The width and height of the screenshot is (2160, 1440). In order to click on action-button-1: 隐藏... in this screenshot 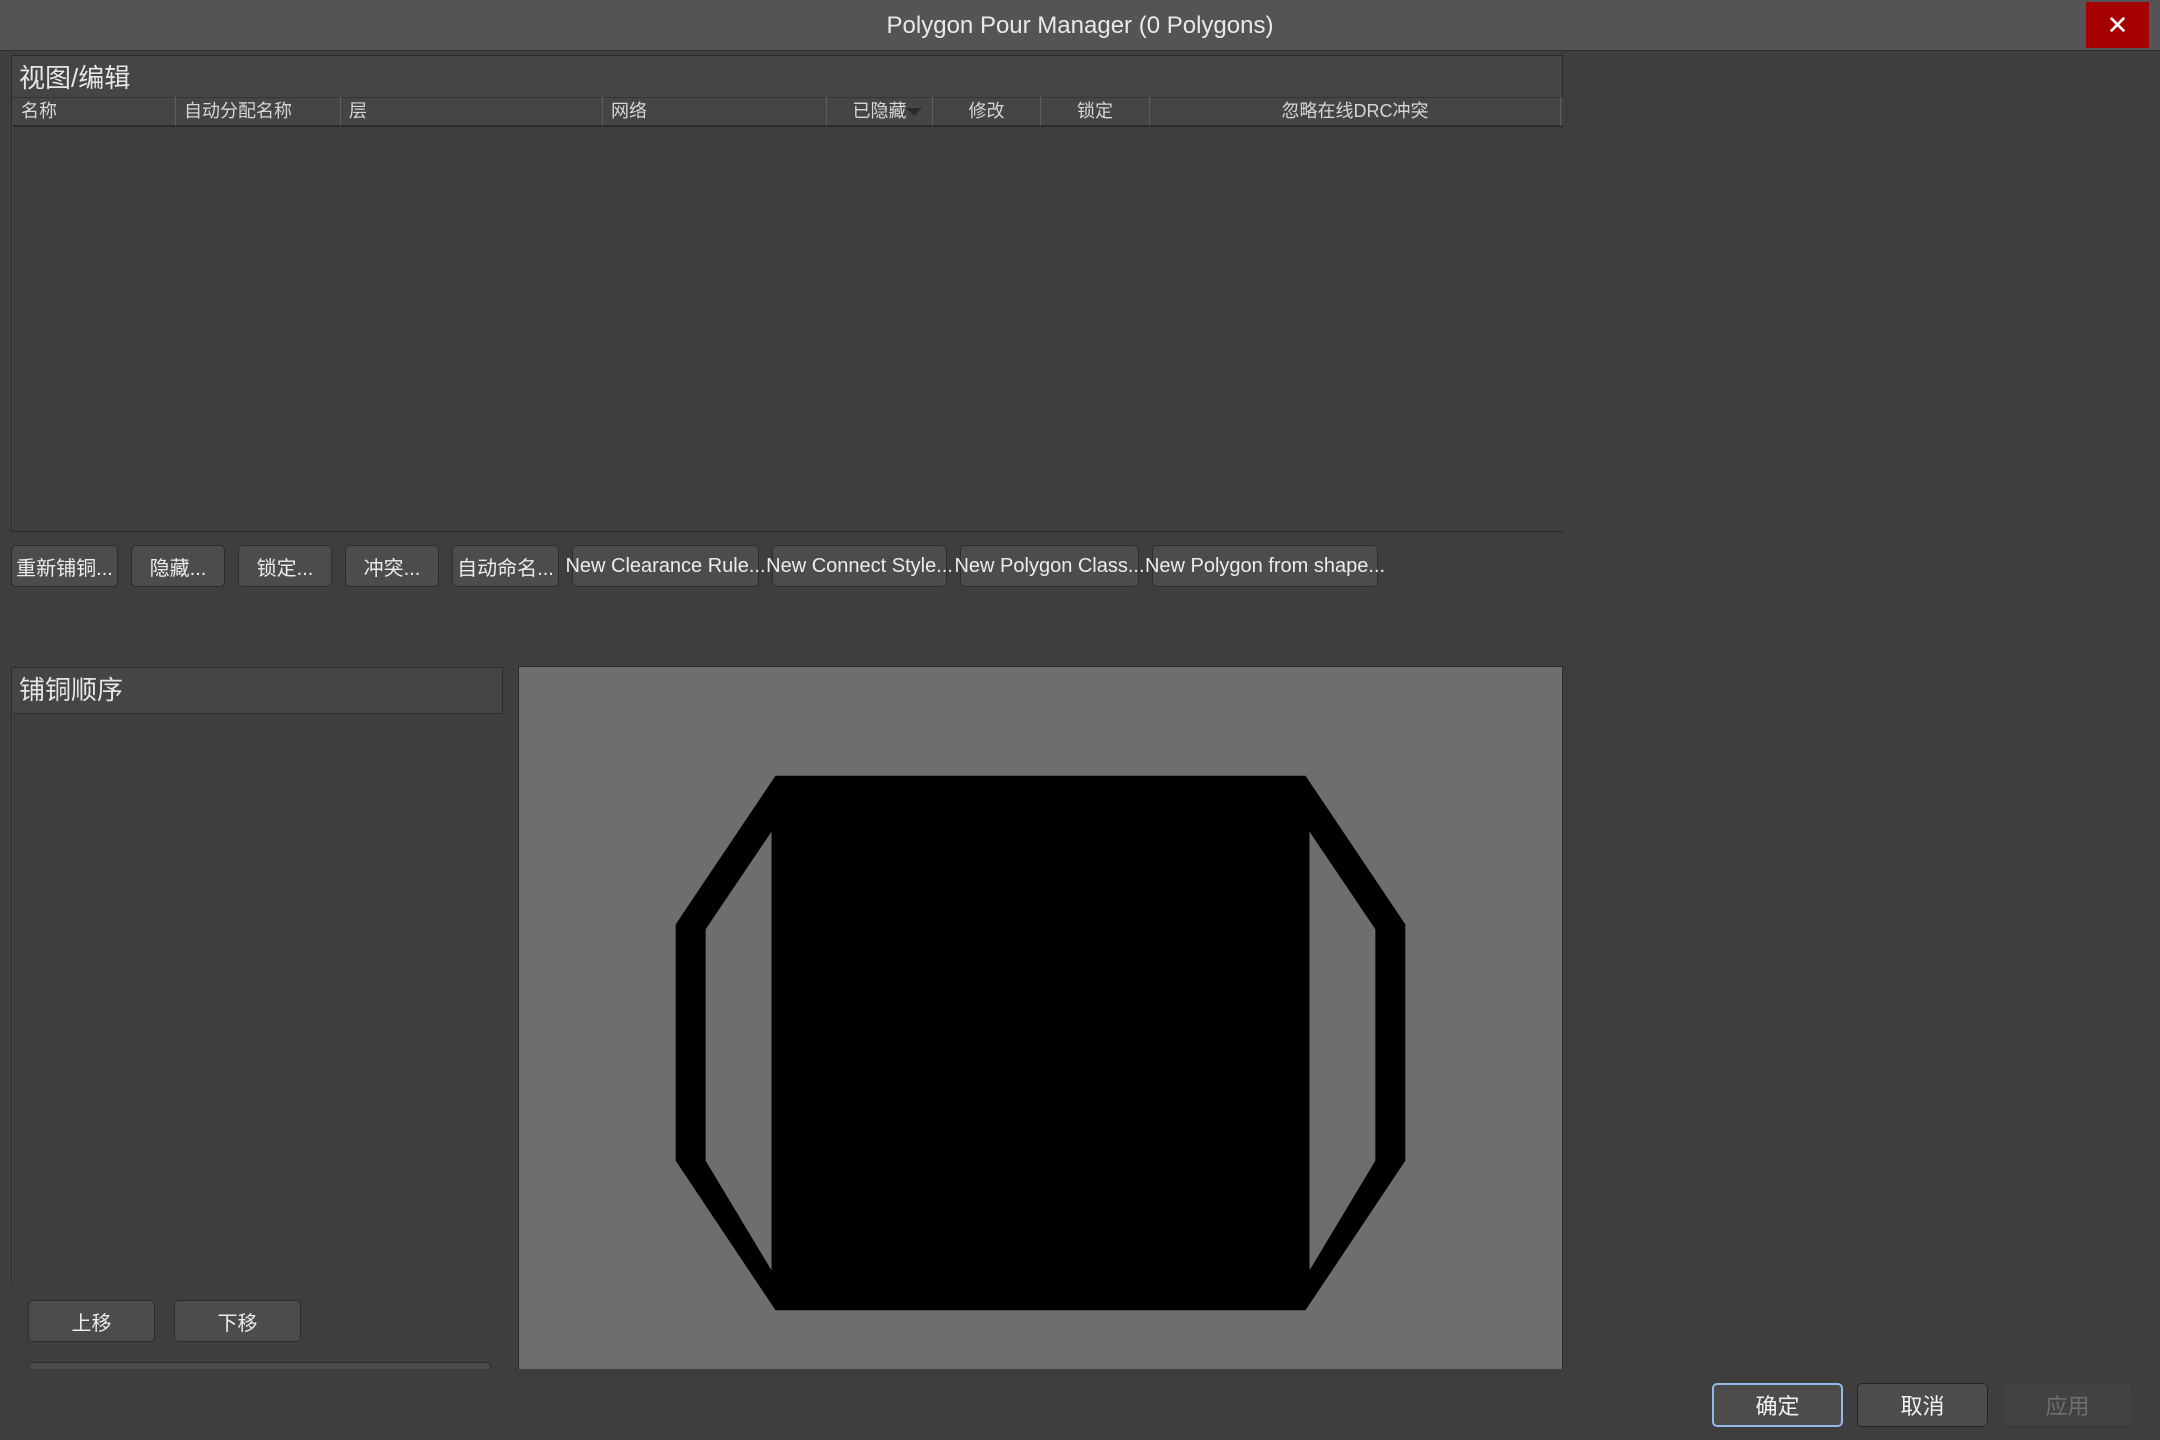, I will do `click(178, 566)`.